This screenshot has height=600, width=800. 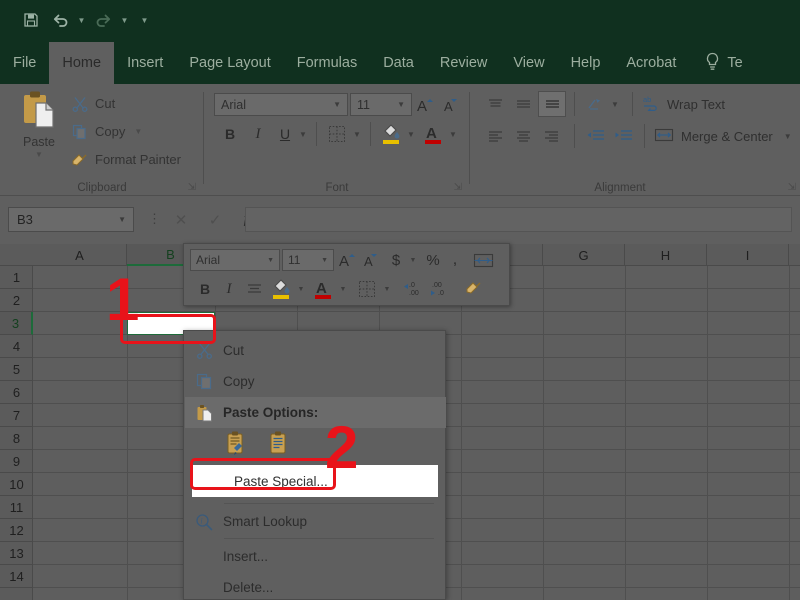 What do you see at coordinates (308, 260) in the screenshot?
I see `mini-font-size-input: 11 ▼` at bounding box center [308, 260].